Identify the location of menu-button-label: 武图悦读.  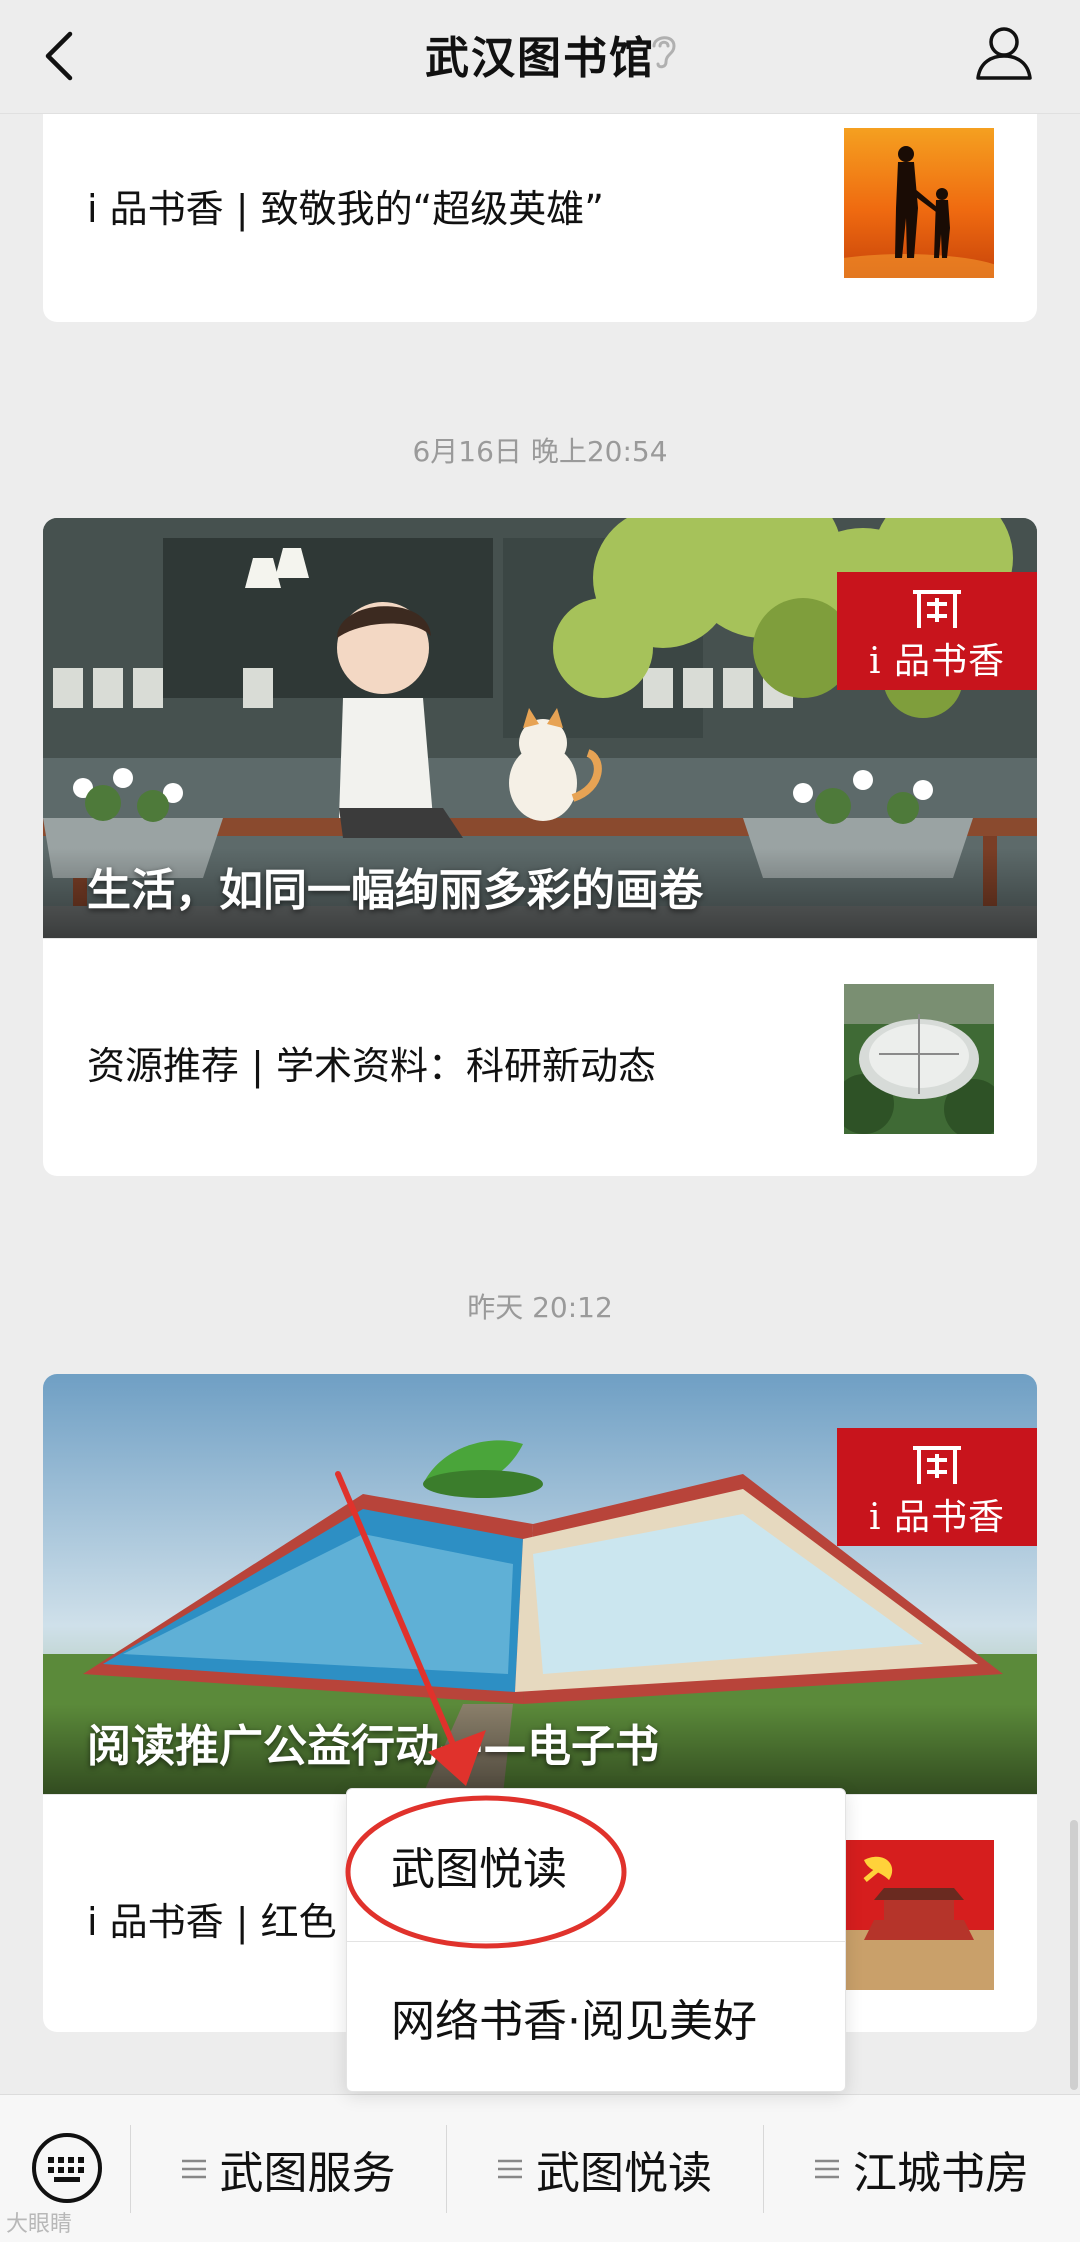
(624, 2173).